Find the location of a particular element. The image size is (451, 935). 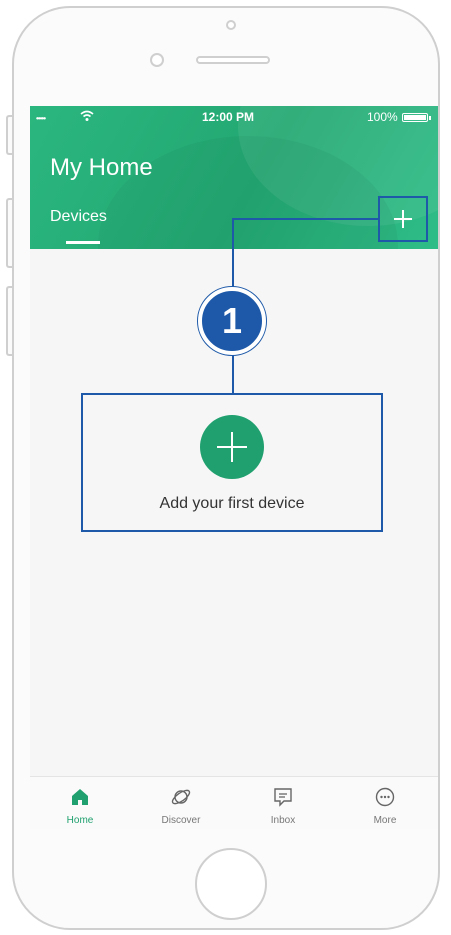

nav-item-inbox: Inbox is located at coordinates (283, 803).